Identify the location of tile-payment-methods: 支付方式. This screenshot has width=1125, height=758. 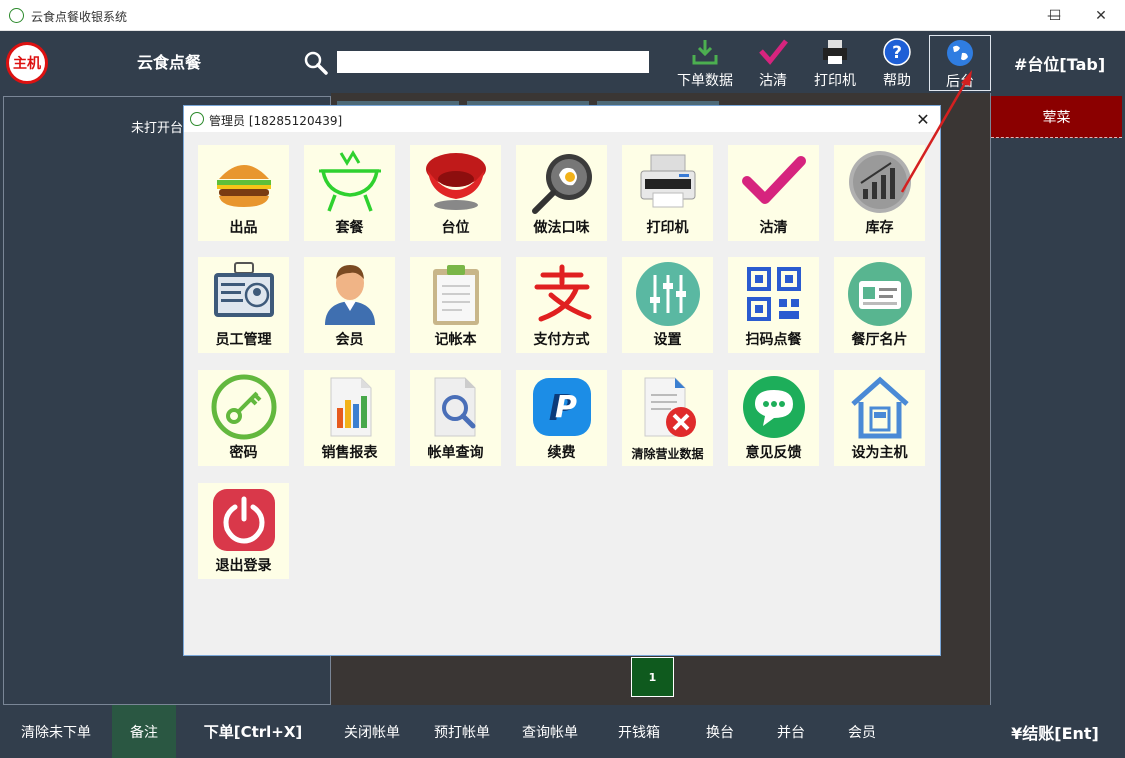
(561, 305).